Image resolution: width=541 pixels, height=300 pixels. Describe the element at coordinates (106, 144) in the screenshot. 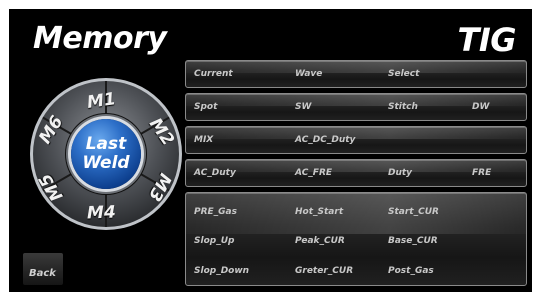

I see `last-weld-line1: Last` at that location.